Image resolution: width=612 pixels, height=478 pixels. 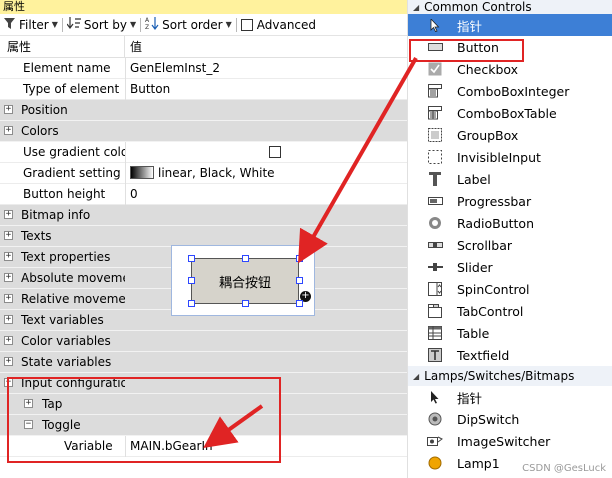 What do you see at coordinates (62, 319) in the screenshot?
I see `property-name: Text variables` at bounding box center [62, 319].